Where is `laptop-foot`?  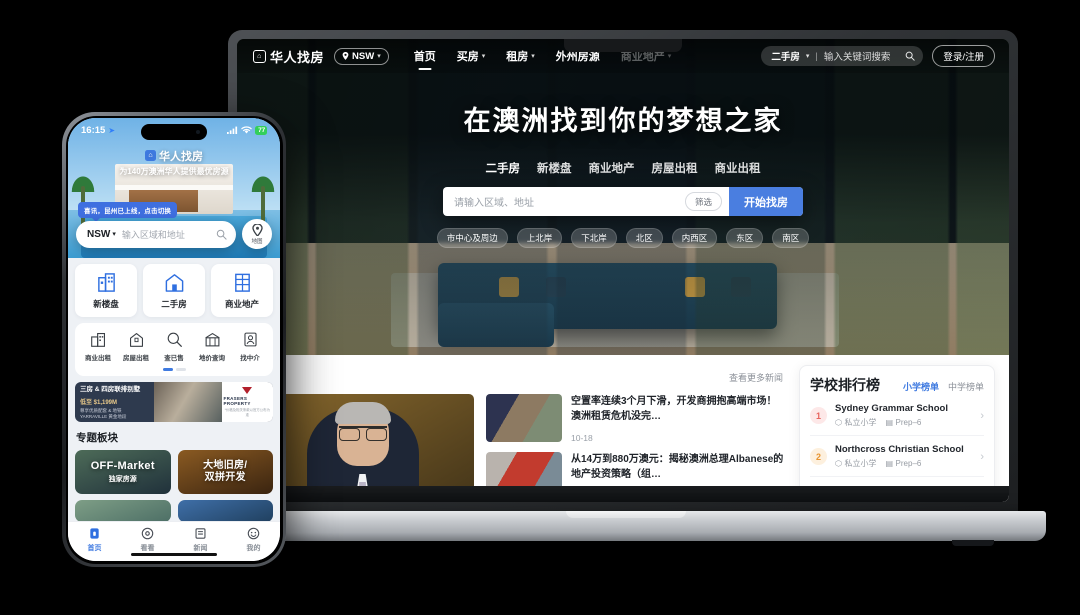 laptop-foot is located at coordinates (973, 543).